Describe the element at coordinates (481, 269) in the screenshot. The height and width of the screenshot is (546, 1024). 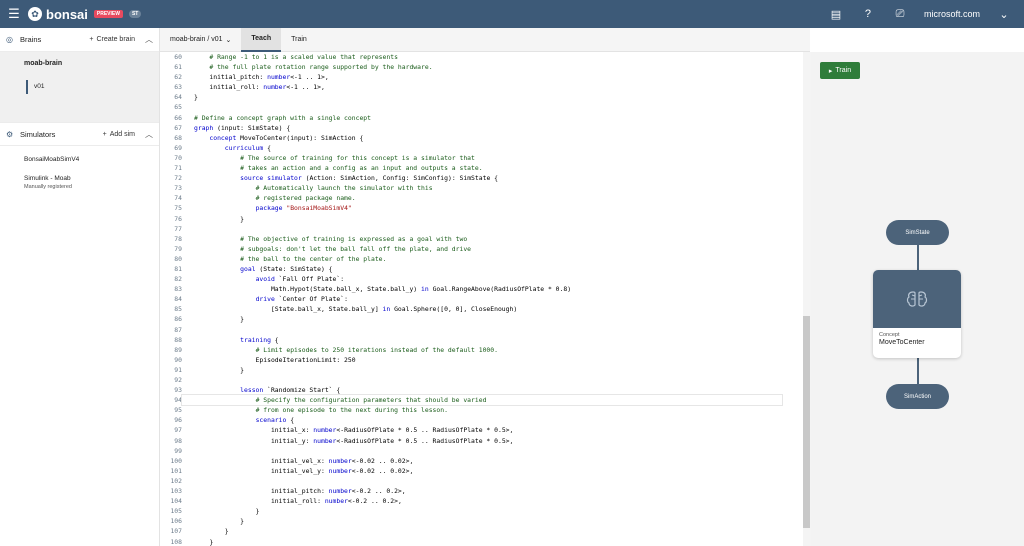
I see `code-line: 81 goal (State: SimState) {` at that location.